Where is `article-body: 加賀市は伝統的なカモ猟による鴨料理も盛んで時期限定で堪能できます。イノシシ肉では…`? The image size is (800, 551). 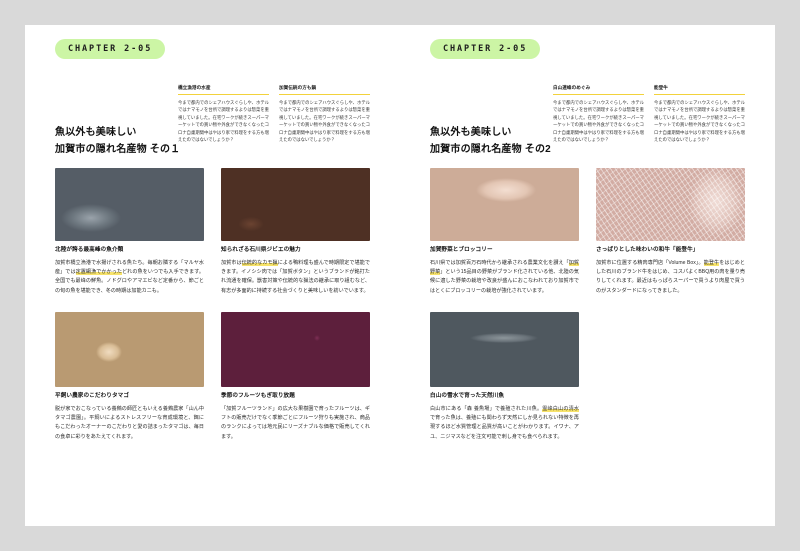
article-body: 加賀市は伝統的なカモ猟による鴨料理も盛んで時期限定で堪能できます。イノシシ肉では… is located at coordinates (295, 277).